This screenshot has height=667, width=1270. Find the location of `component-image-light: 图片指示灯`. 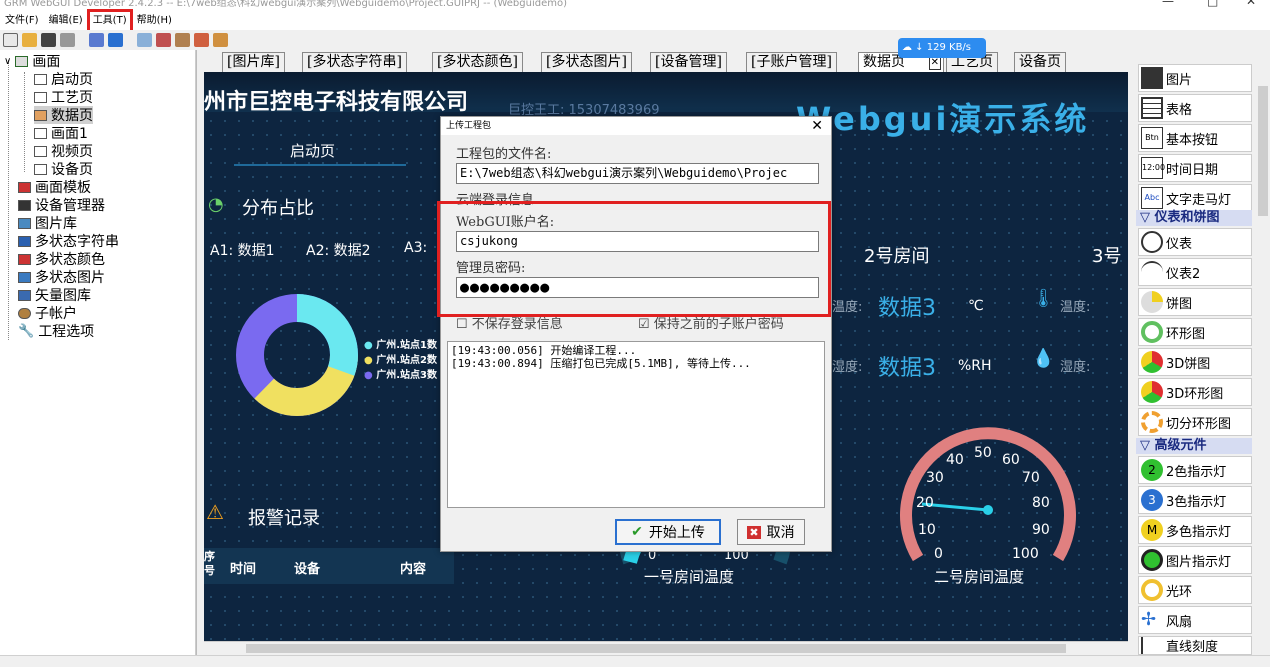

component-image-light: 图片指示灯 is located at coordinates (1195, 560).